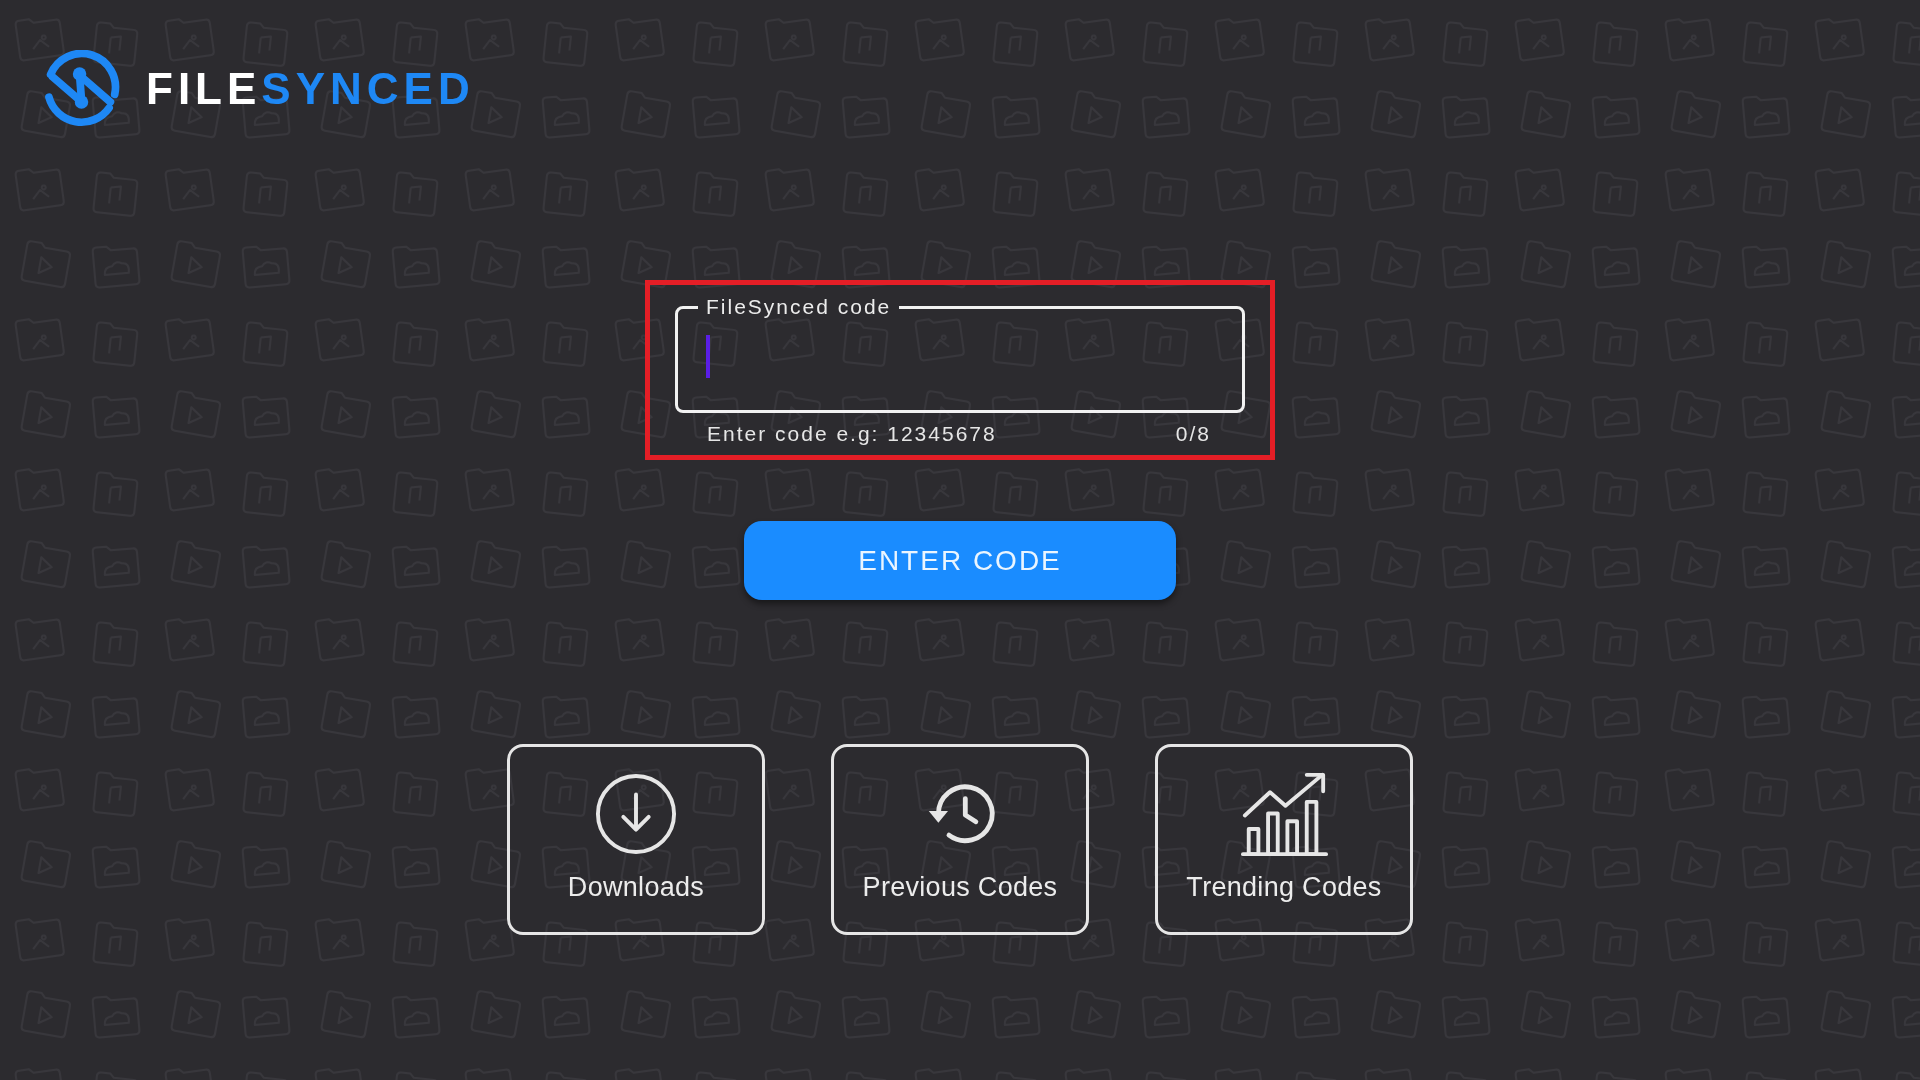 The height and width of the screenshot is (1080, 1920). I want to click on shortcut-label: Previous Codes, so click(960, 887).